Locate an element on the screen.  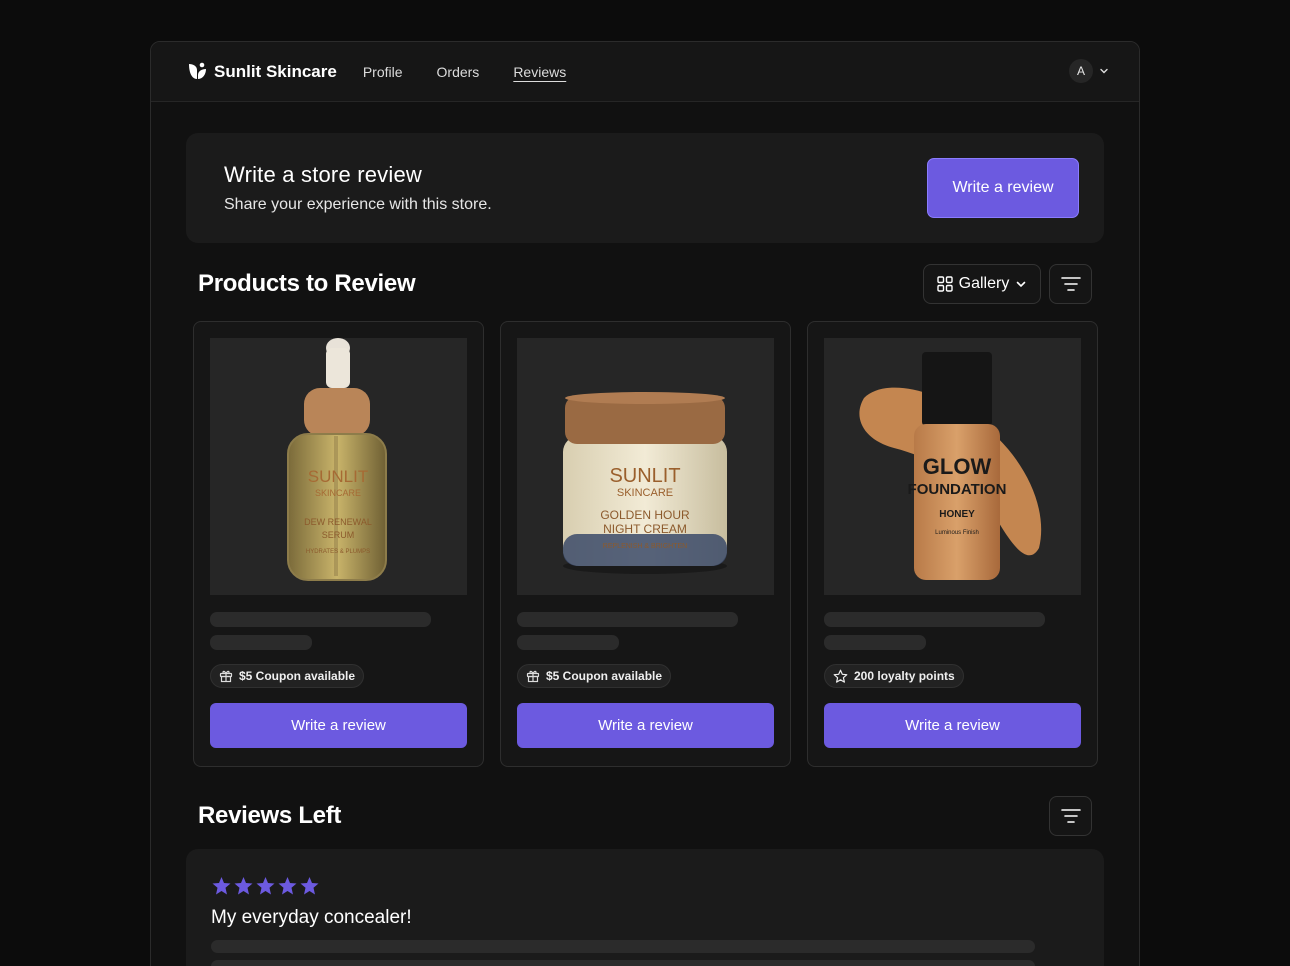
reward-badge: 200 loyalty points is located at coordinates (894, 676).